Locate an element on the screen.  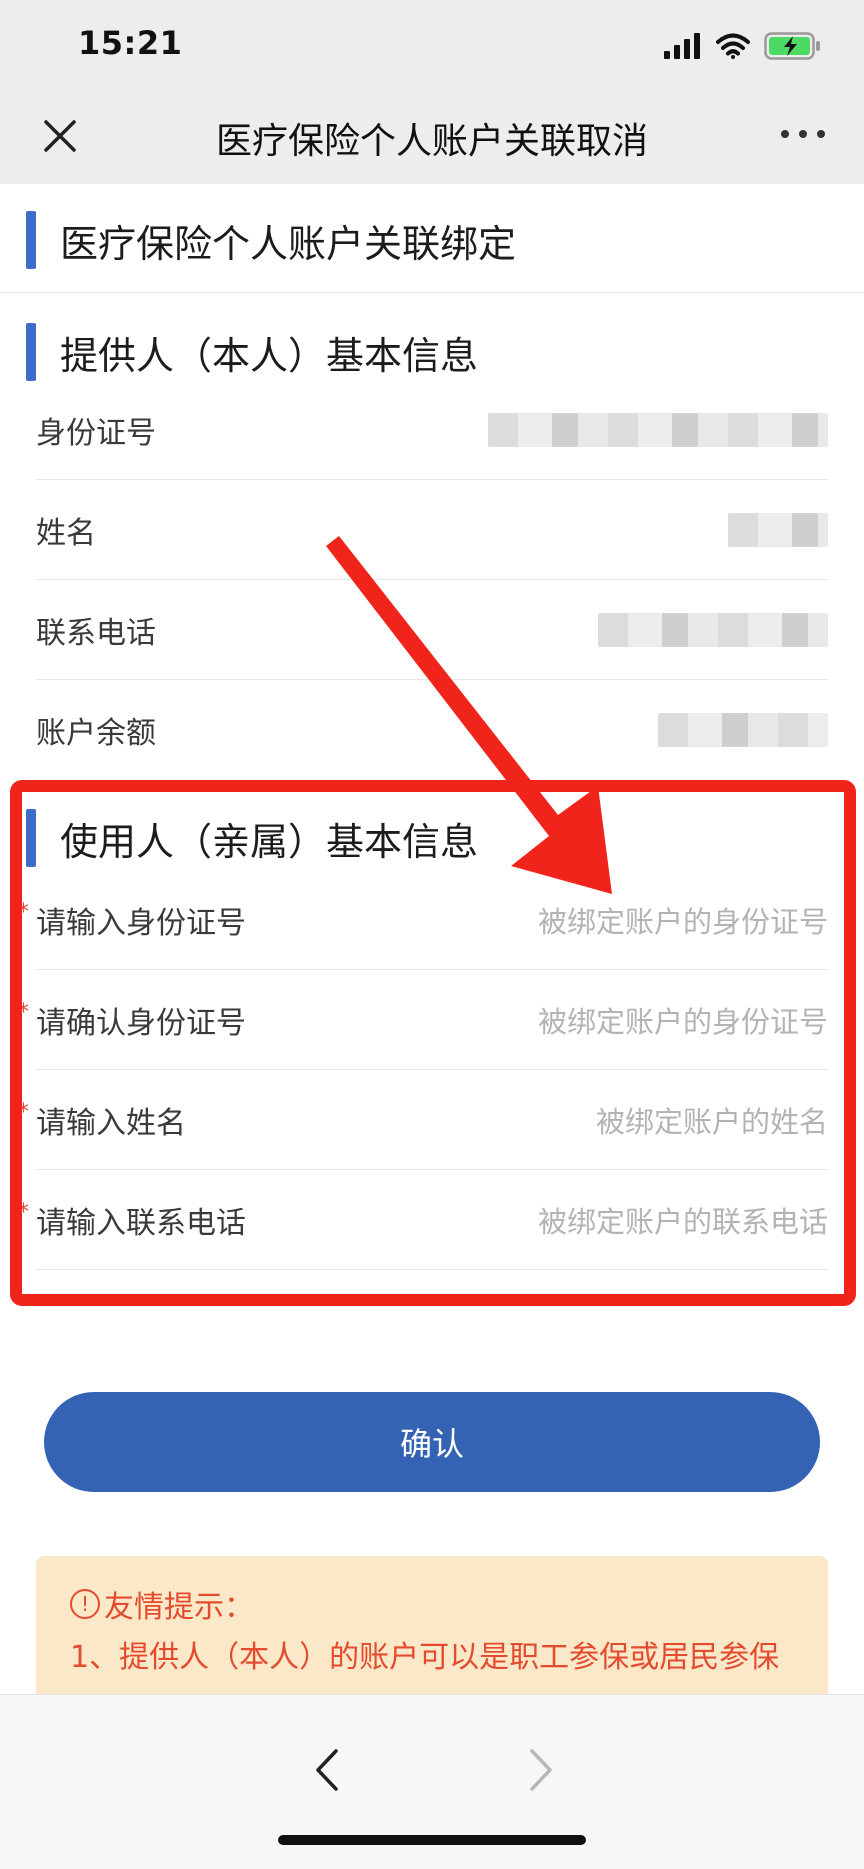
provider-section-title: 提供人（本人）基本信息 is located at coordinates (269, 355).